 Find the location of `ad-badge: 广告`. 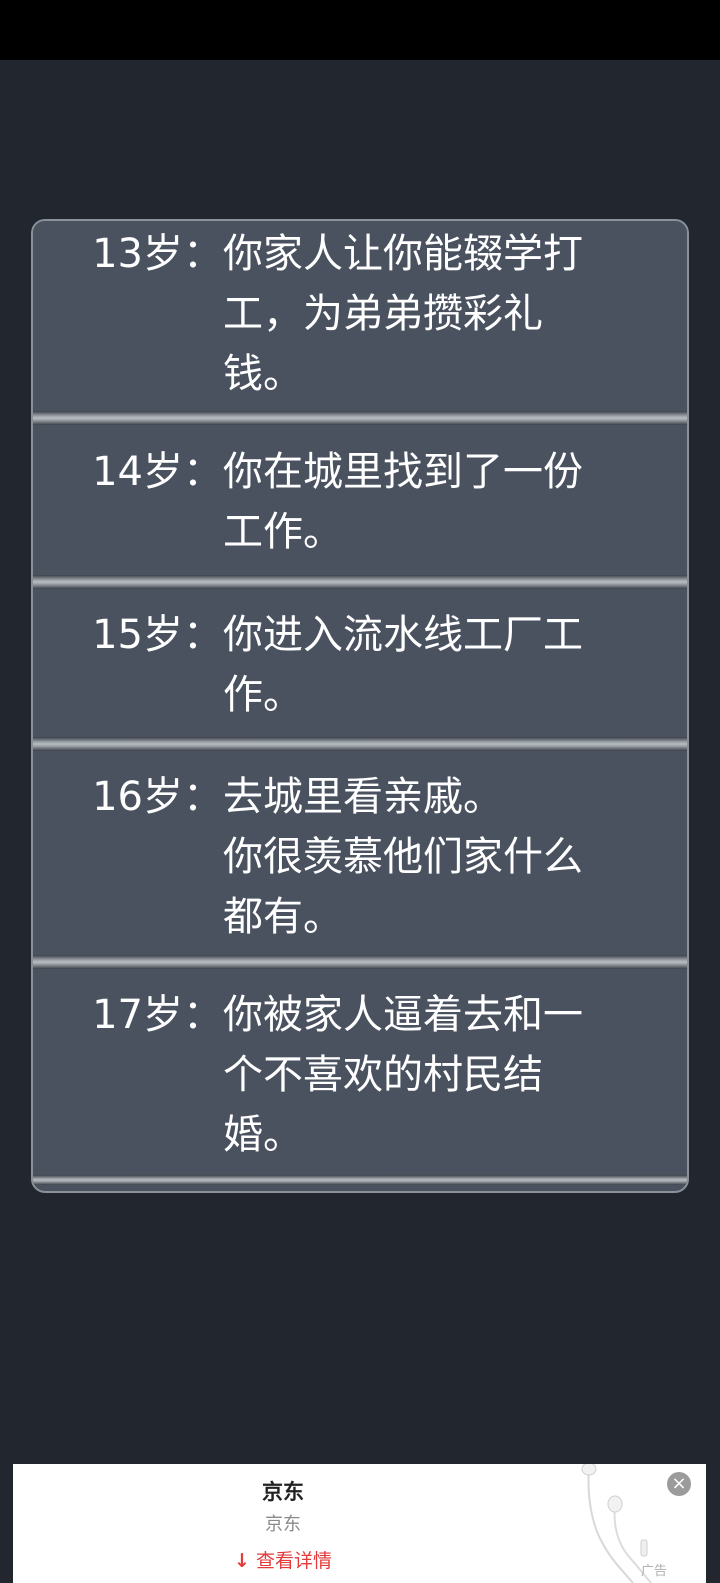

ad-badge: 广告 is located at coordinates (654, 1571).